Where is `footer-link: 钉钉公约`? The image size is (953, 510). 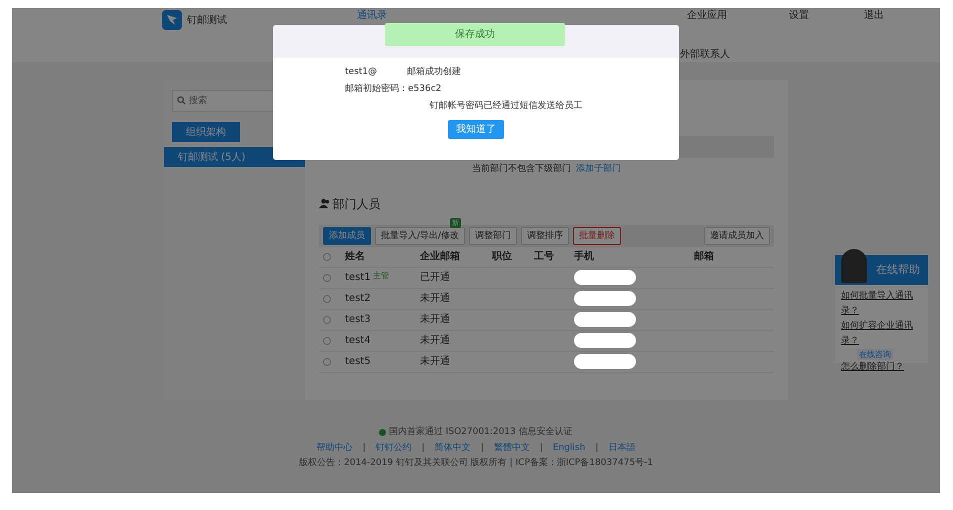 footer-link: 钉钉公约 is located at coordinates (394, 448).